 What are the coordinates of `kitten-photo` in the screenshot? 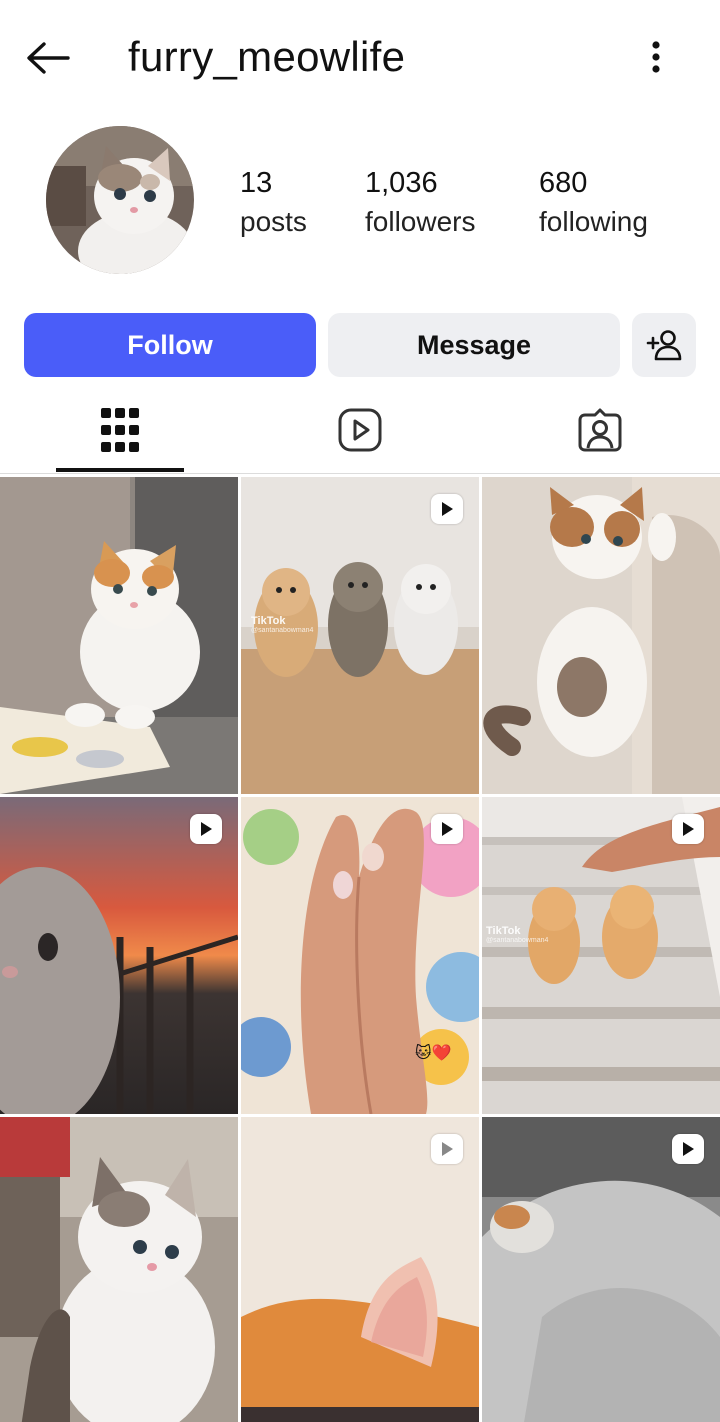 It's located at (119, 635).